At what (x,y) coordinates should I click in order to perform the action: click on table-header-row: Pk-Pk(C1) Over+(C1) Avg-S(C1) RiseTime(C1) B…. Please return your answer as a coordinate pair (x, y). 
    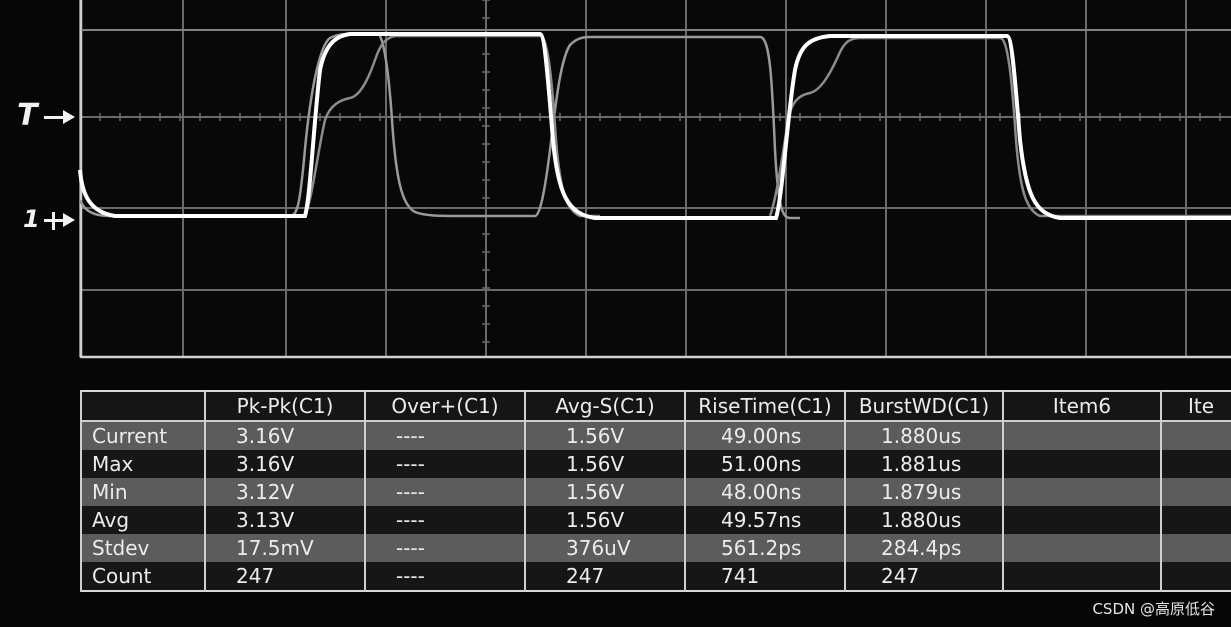
    Looking at the image, I should click on (655, 406).